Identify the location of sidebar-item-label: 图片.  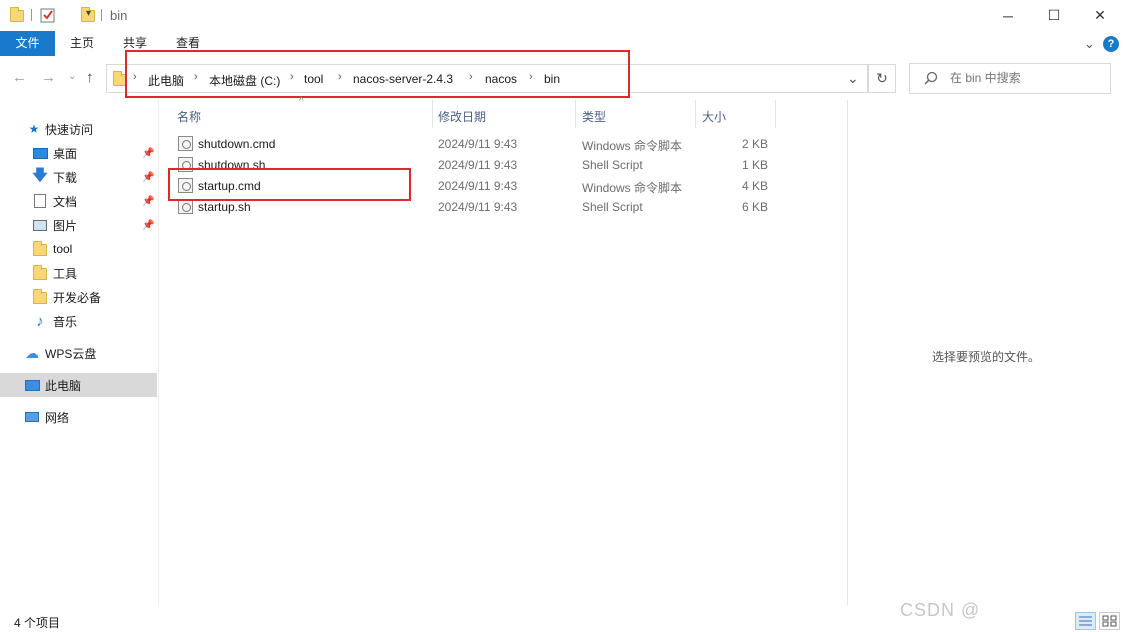
(65, 225).